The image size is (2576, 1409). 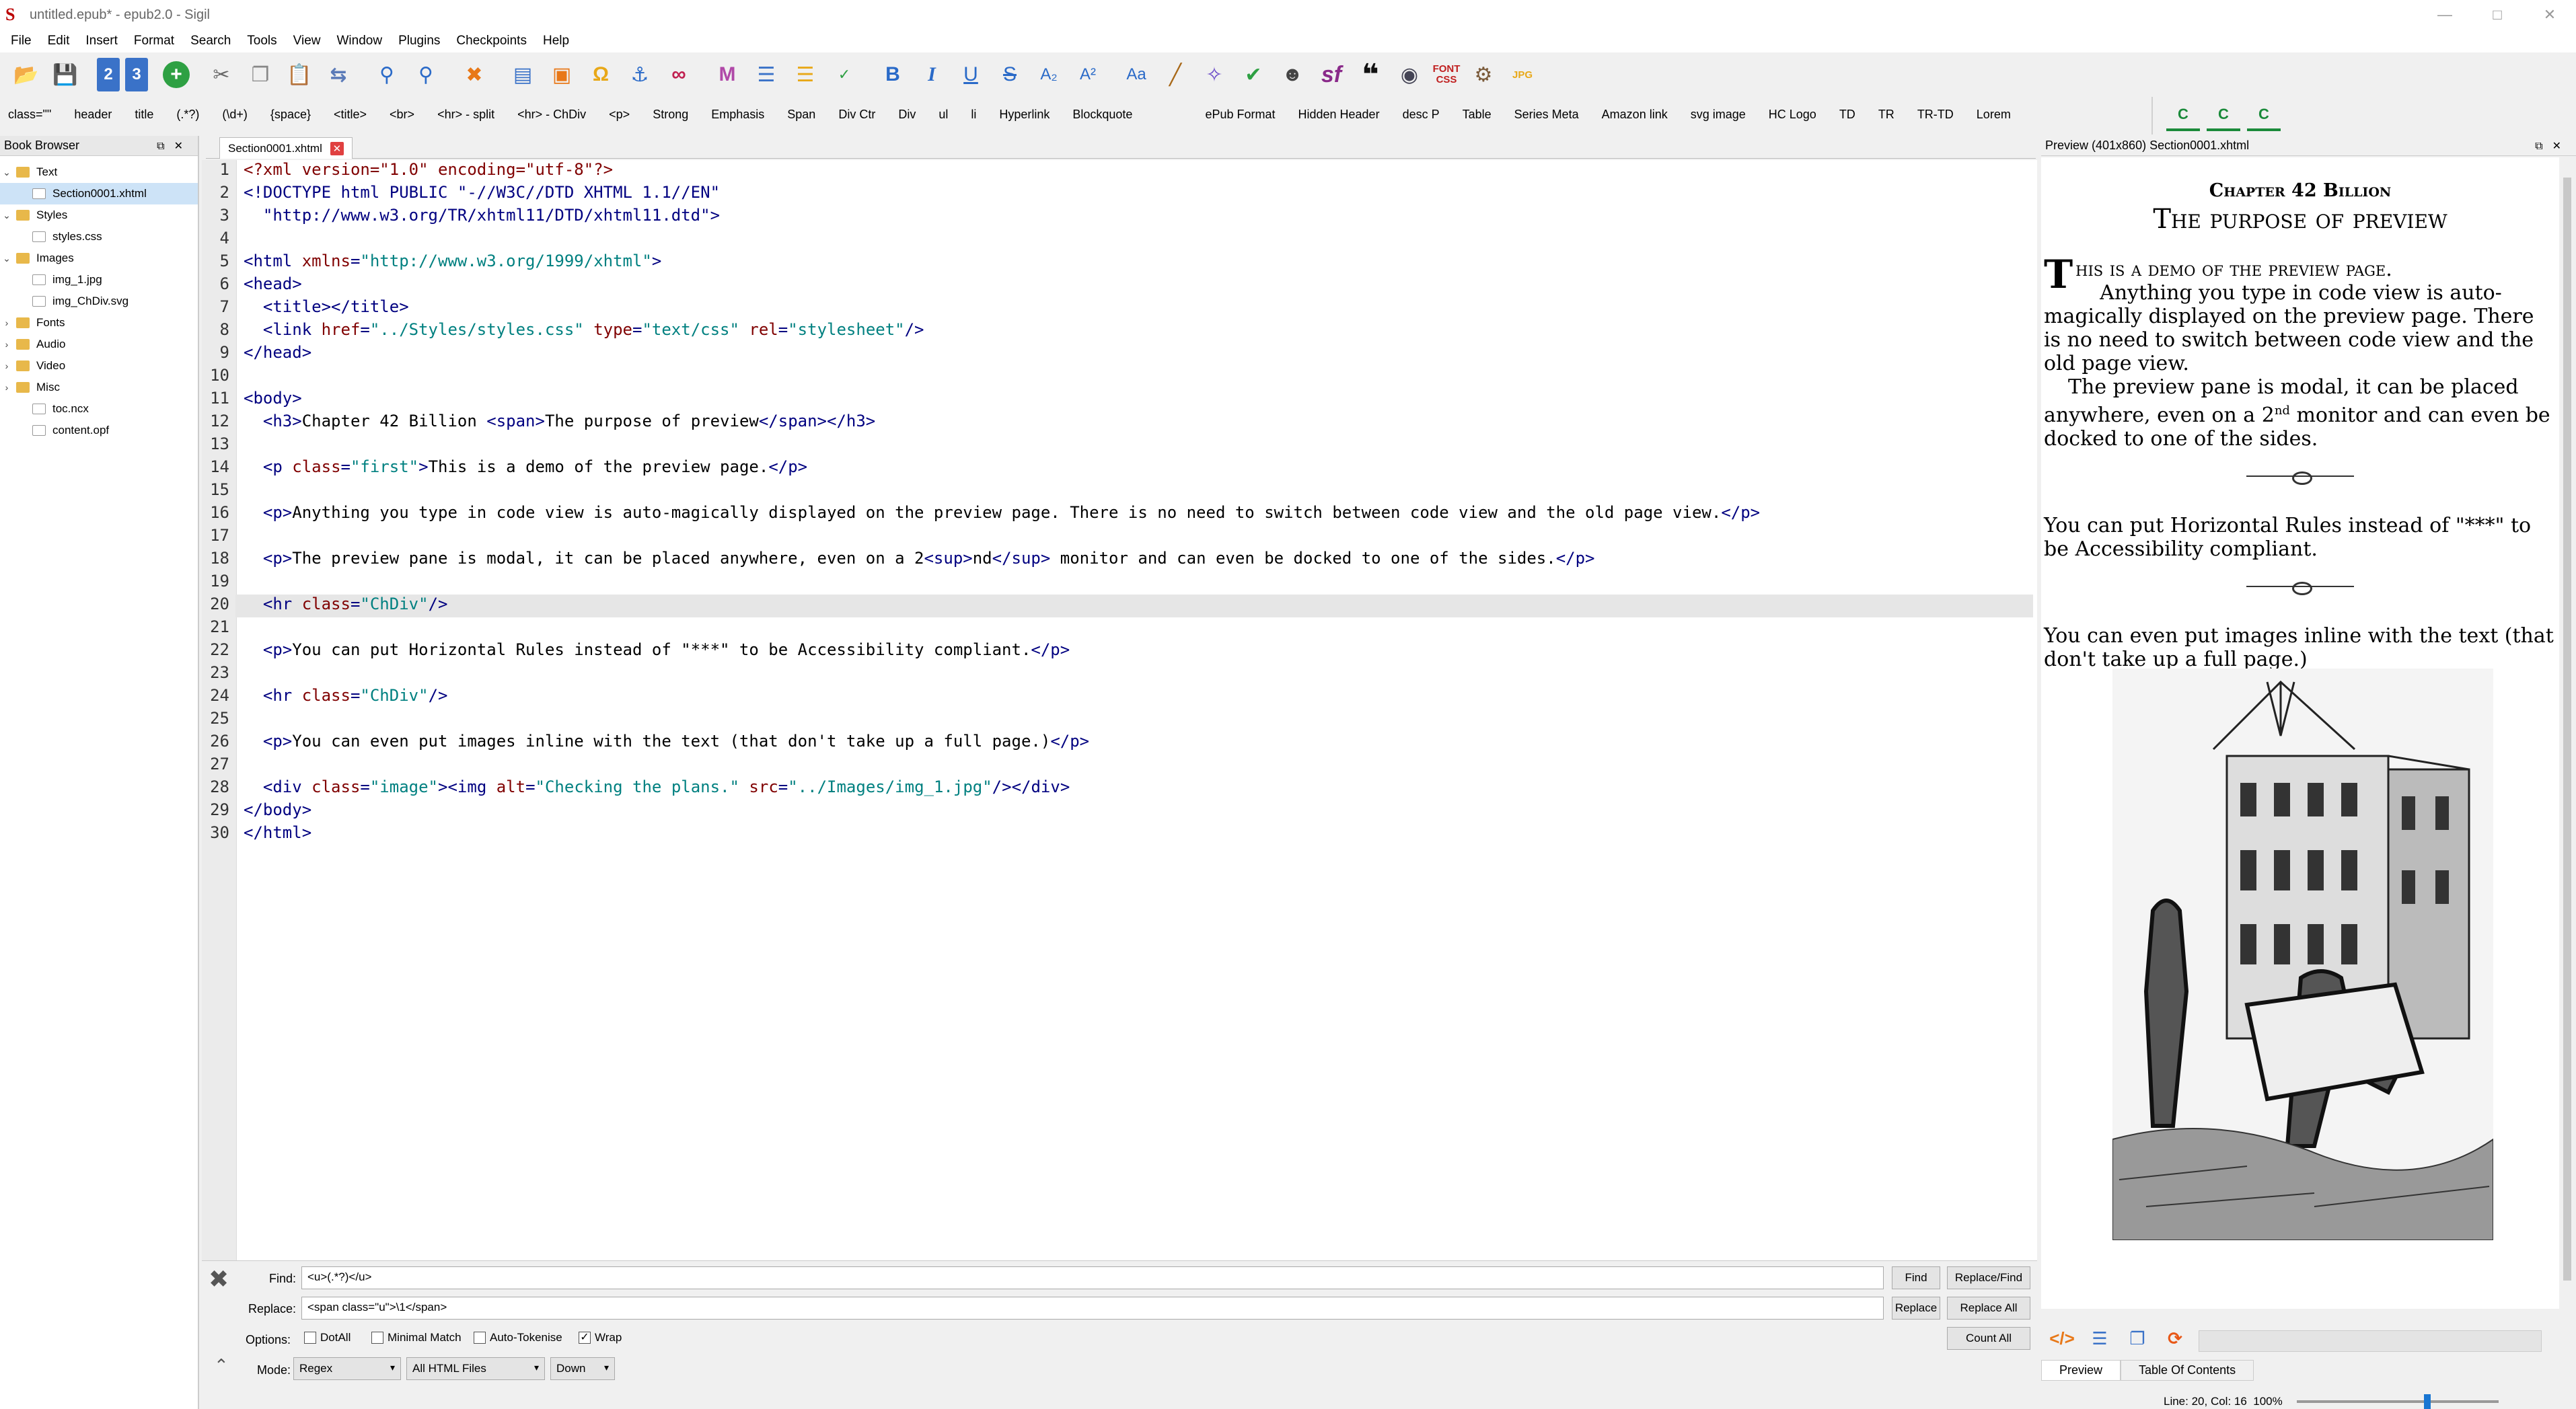 I want to click on menu-file: File, so click(x=22, y=41).